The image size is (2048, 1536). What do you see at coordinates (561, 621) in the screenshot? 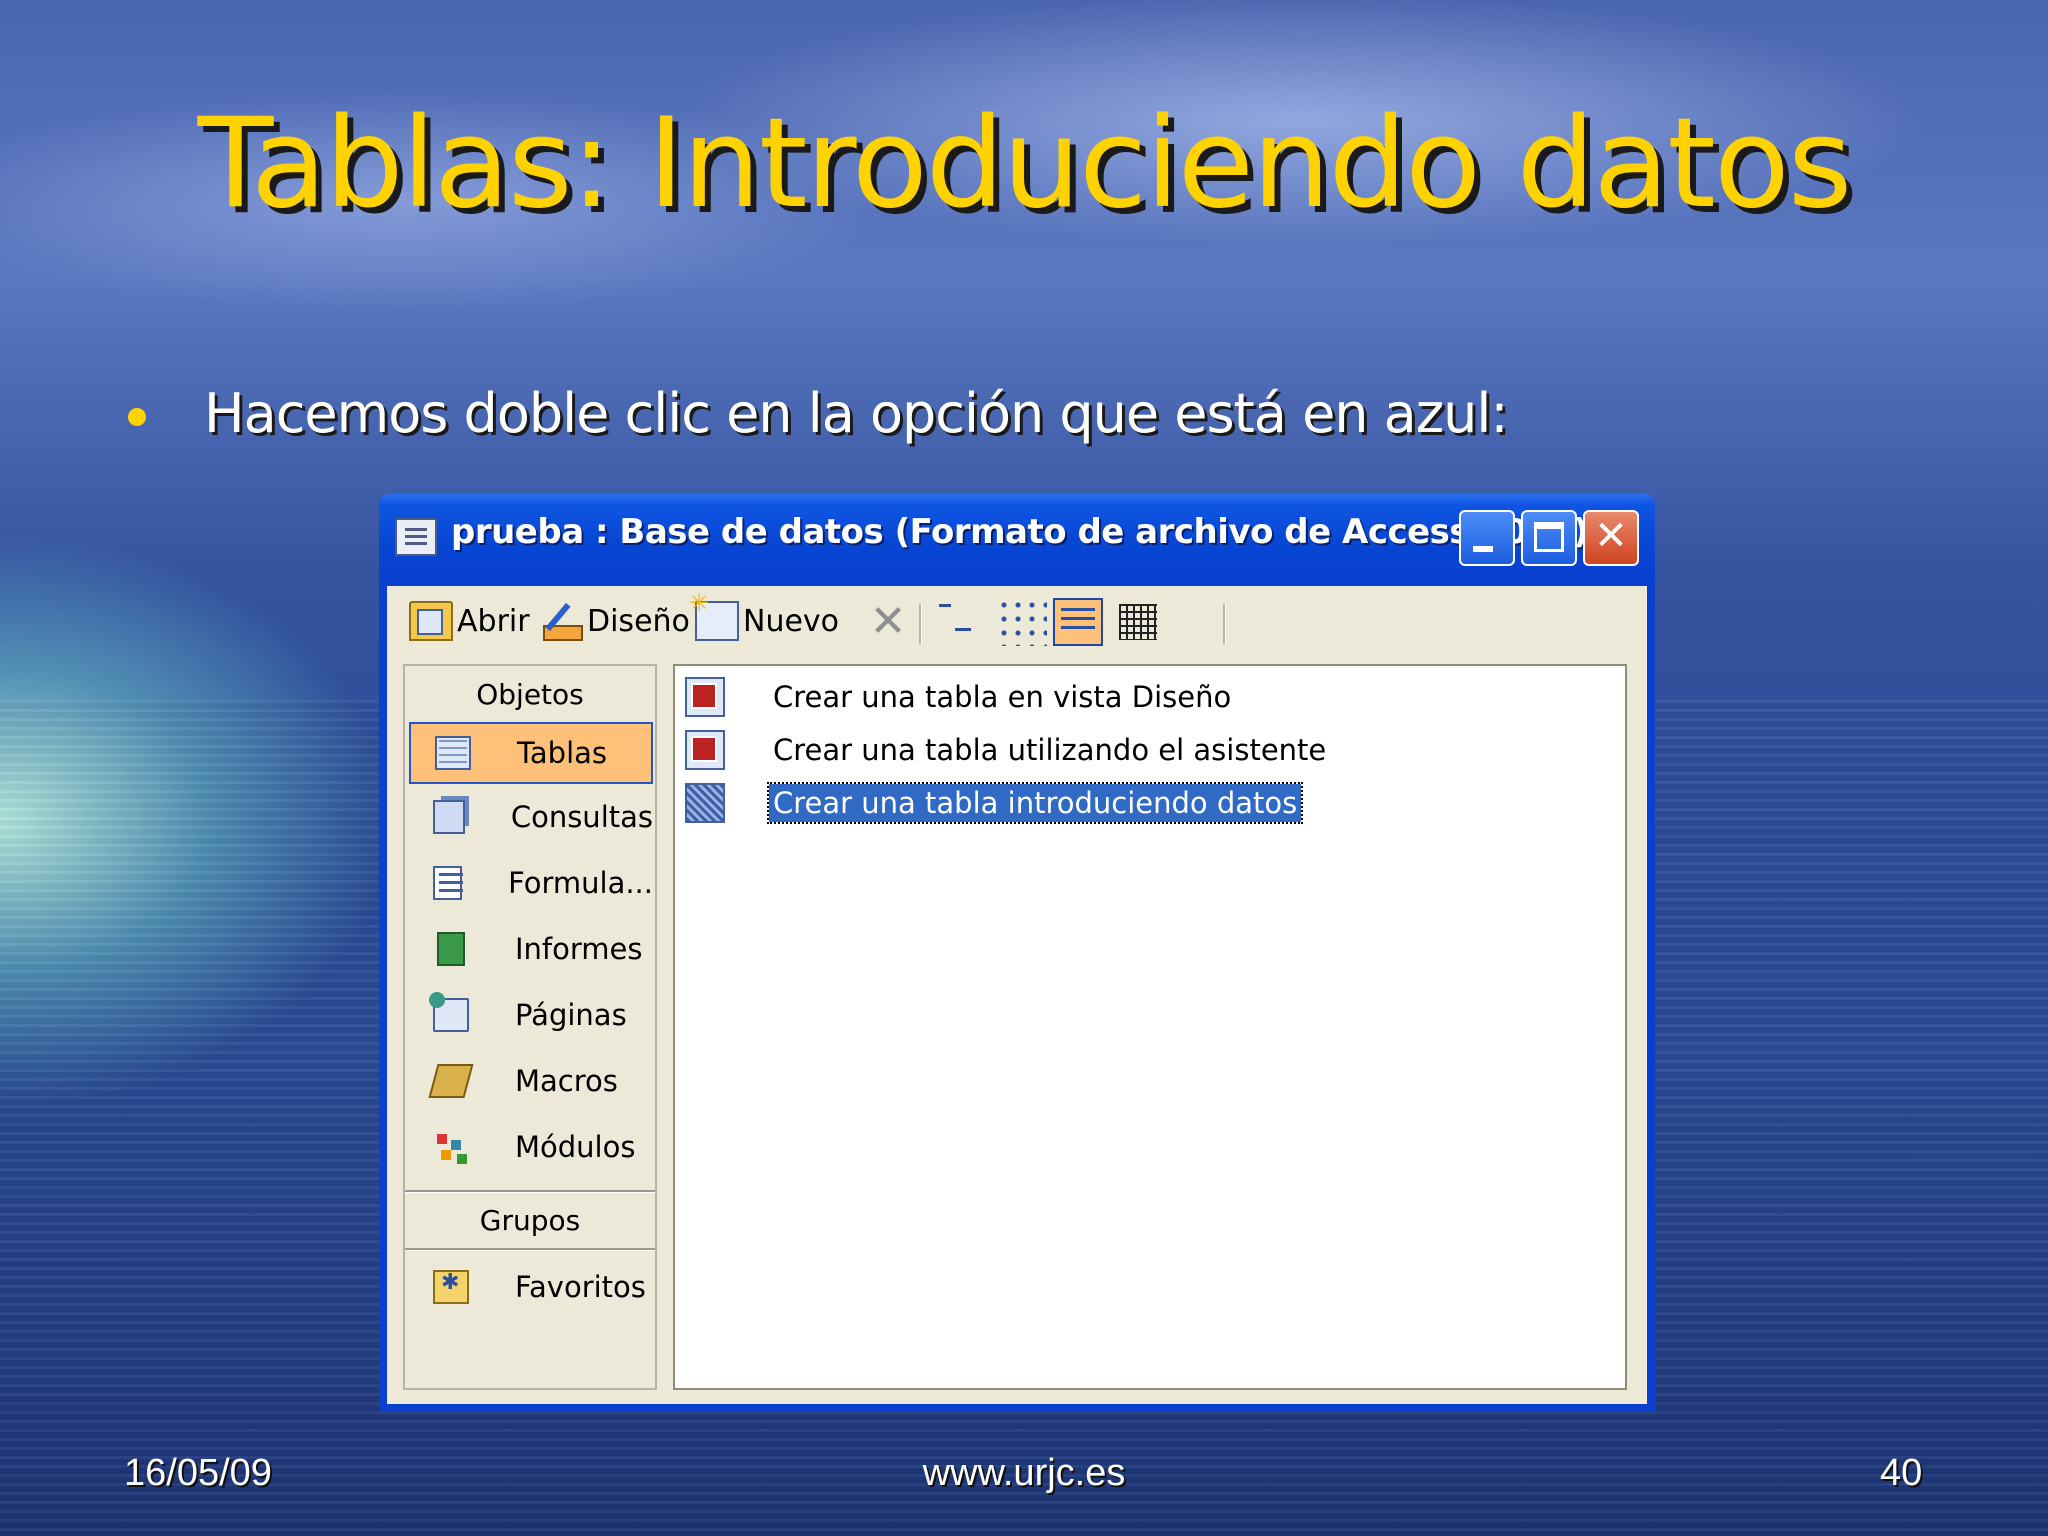
I see `design-icon` at bounding box center [561, 621].